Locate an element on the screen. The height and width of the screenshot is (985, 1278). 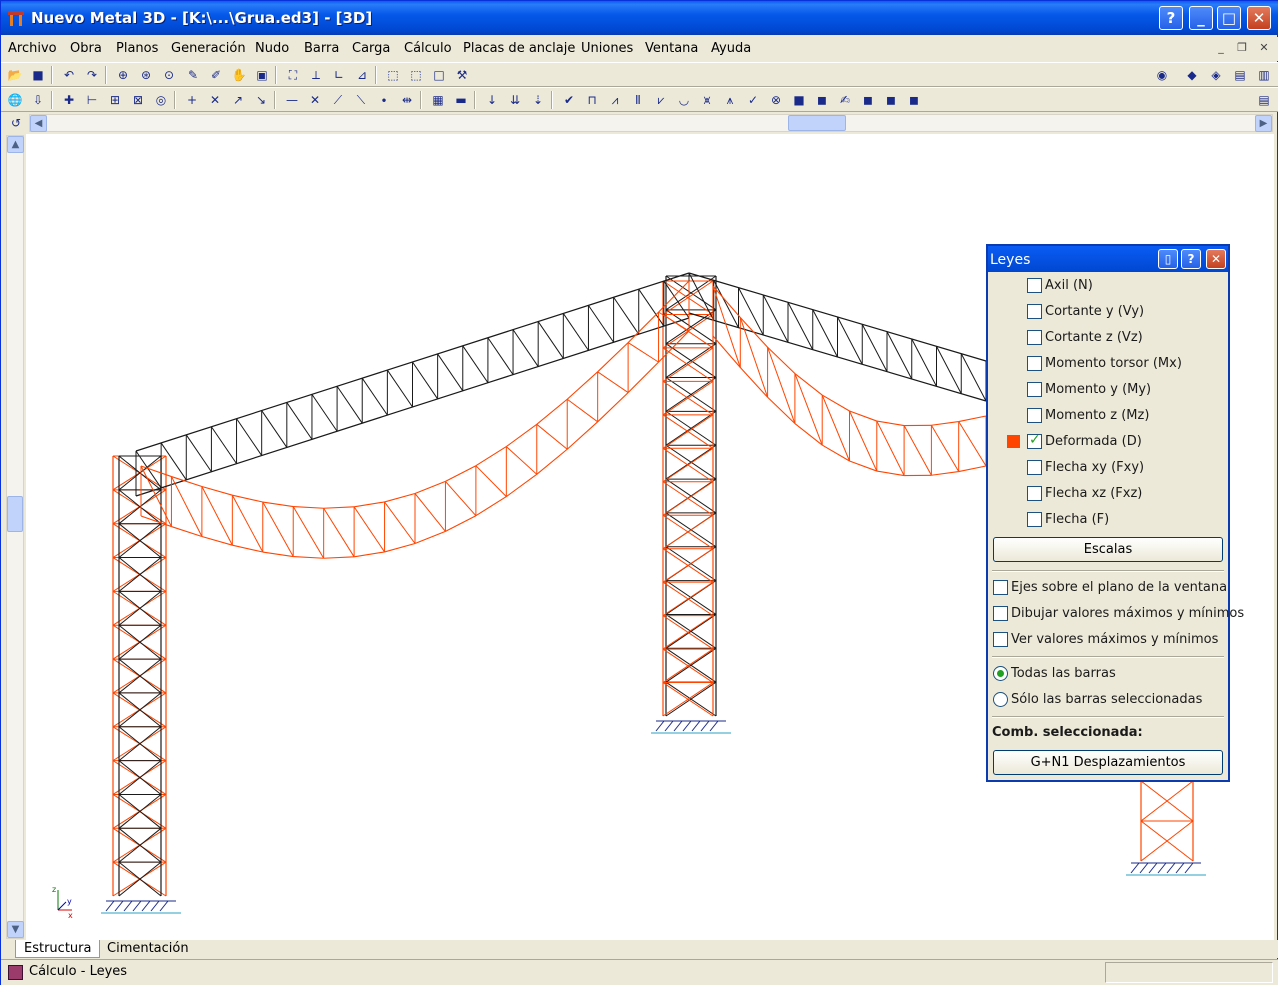
binoculars-icon: ⛶ is located at coordinates (293, 75).